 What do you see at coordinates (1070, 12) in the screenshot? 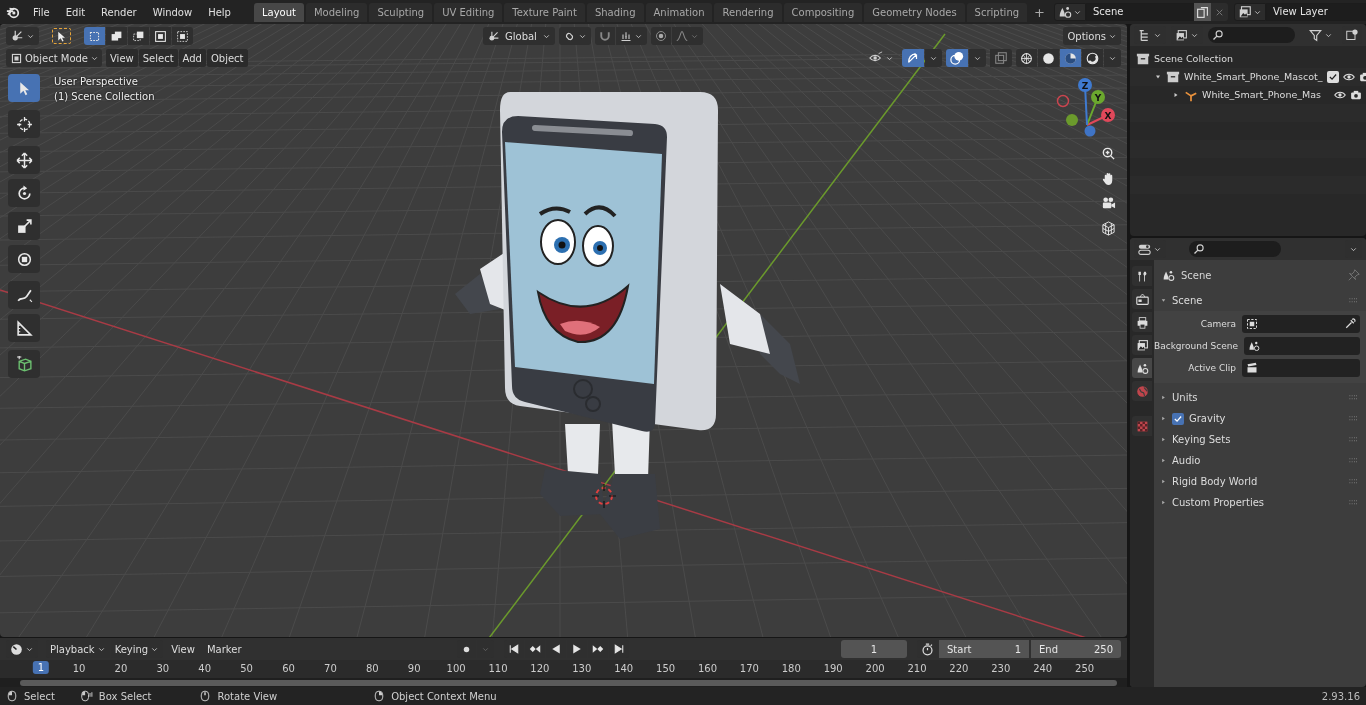
I see `scene-selector` at bounding box center [1070, 12].